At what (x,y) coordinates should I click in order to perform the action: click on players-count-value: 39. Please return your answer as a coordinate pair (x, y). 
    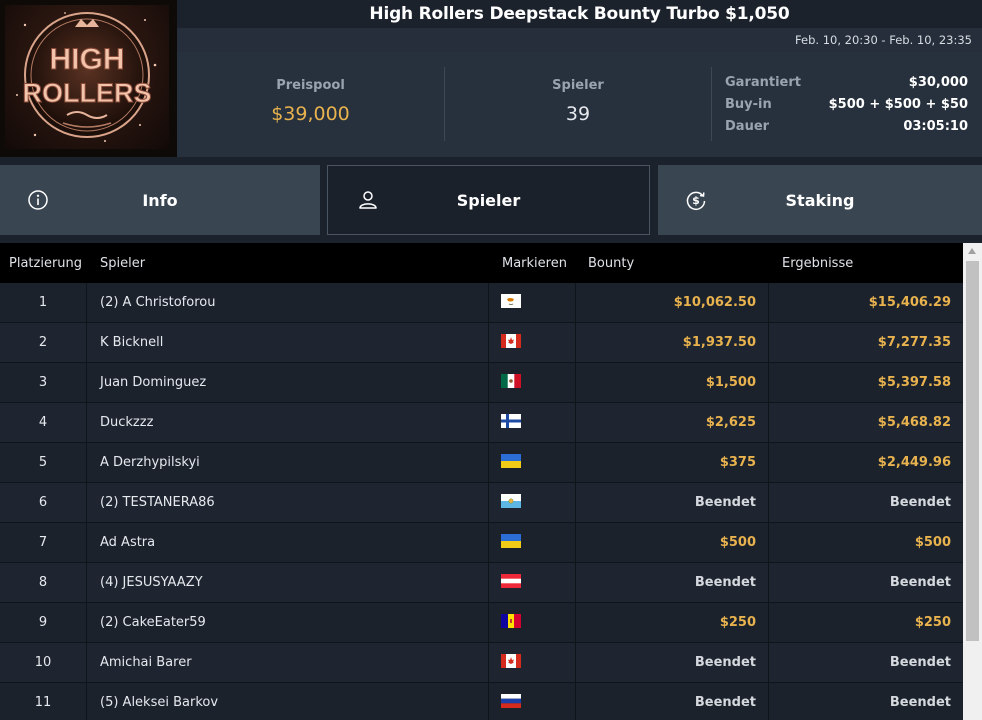
    Looking at the image, I should click on (578, 114).